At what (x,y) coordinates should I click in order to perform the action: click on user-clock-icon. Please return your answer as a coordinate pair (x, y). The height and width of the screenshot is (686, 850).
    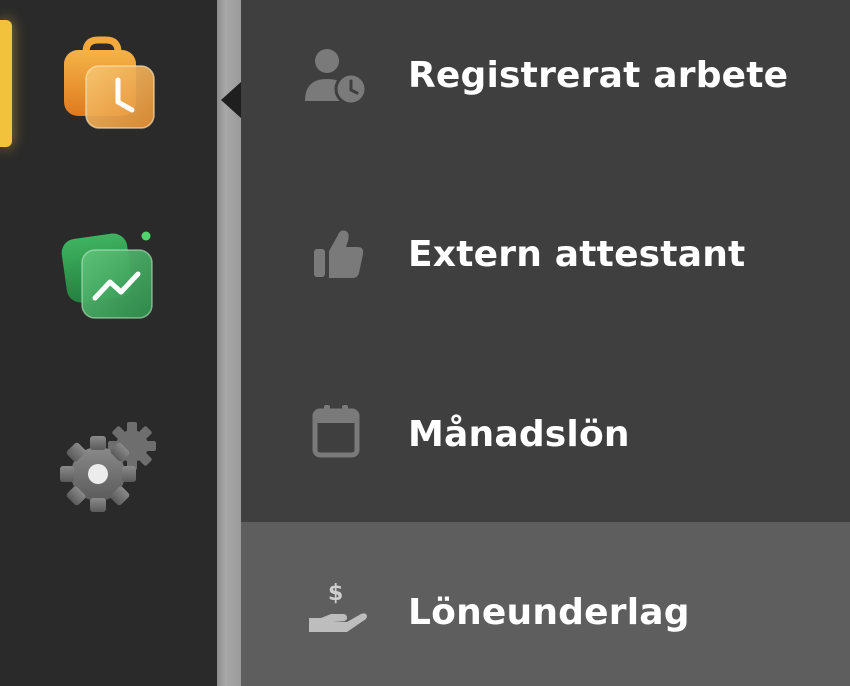
    Looking at the image, I should click on (336, 76).